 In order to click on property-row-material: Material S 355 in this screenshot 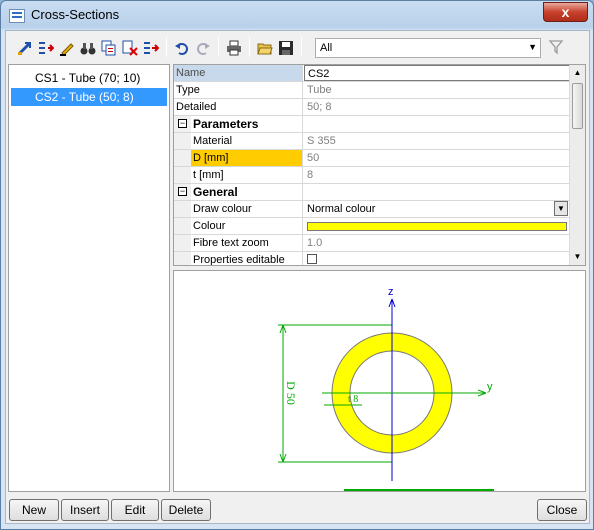, I will do `click(372, 141)`.